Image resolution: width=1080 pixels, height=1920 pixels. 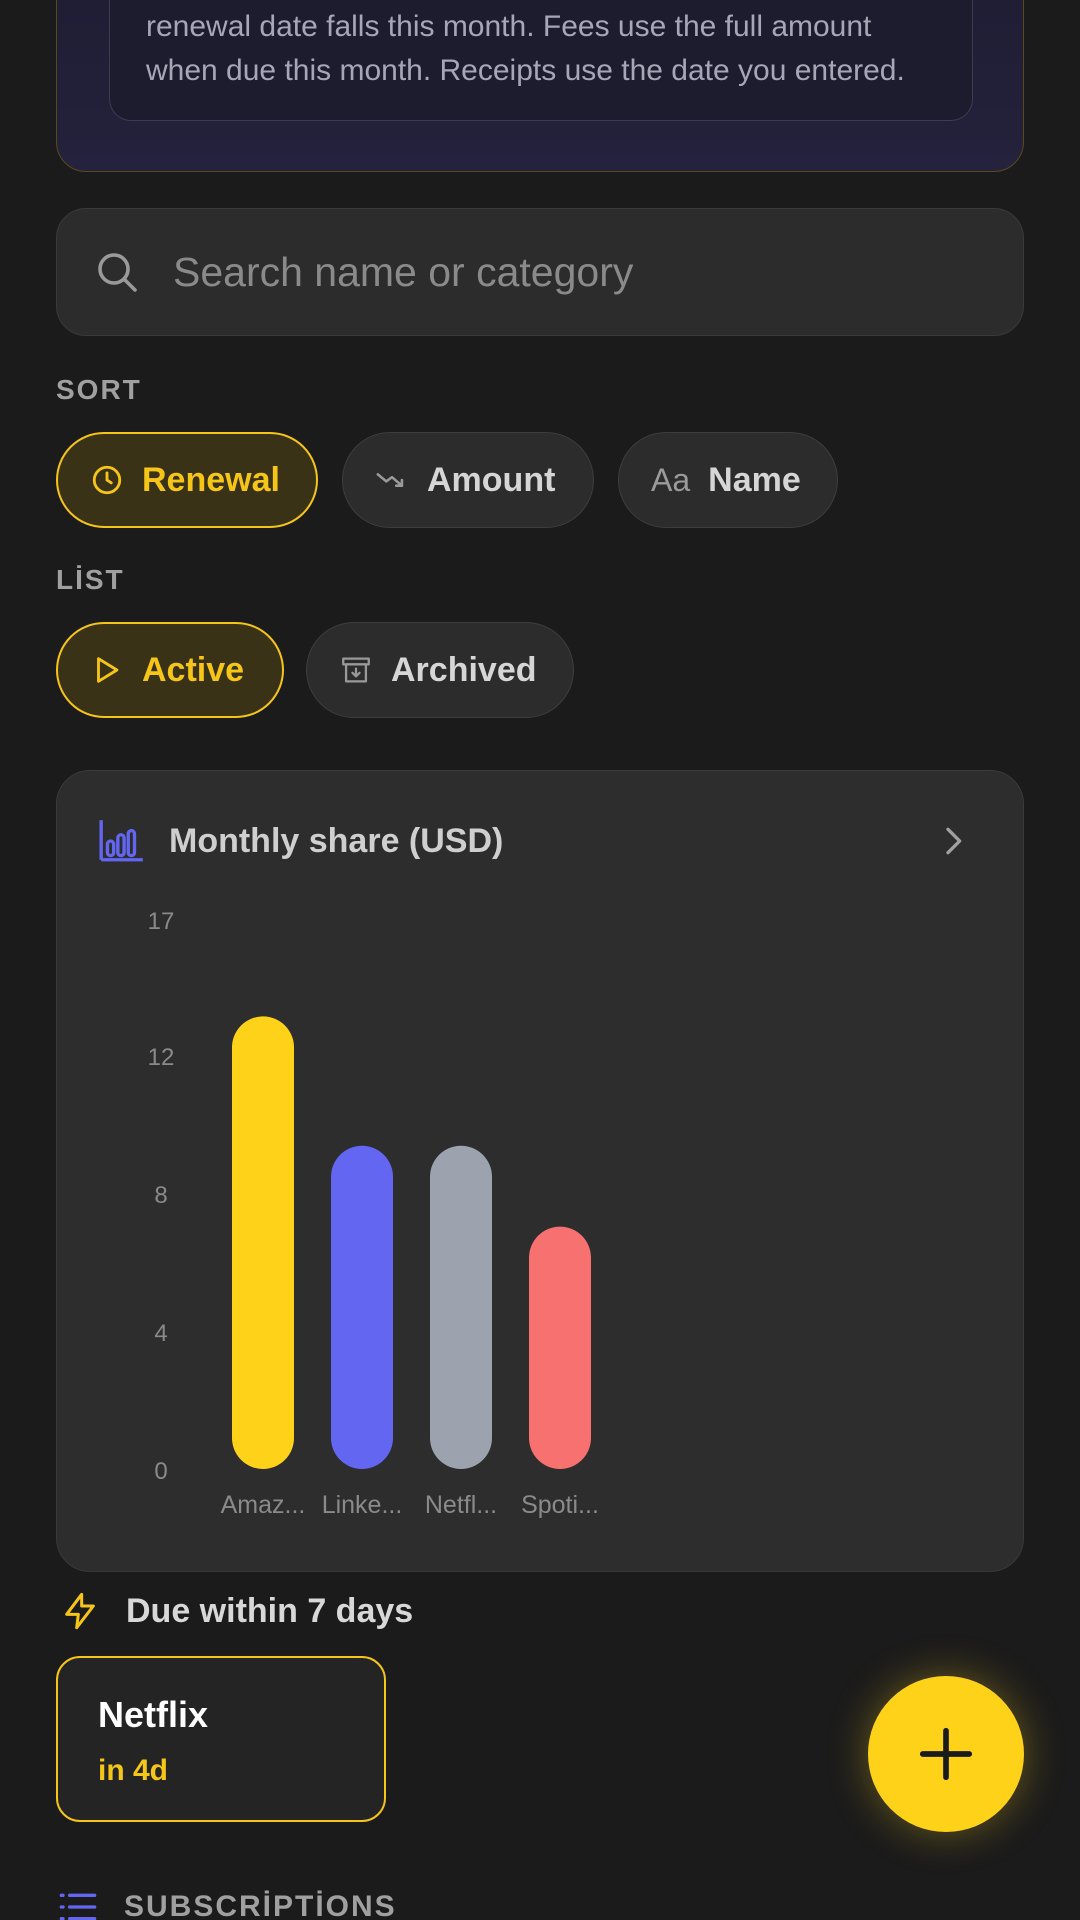 I want to click on sort-renewal-chip: Renewal, so click(x=187, y=480).